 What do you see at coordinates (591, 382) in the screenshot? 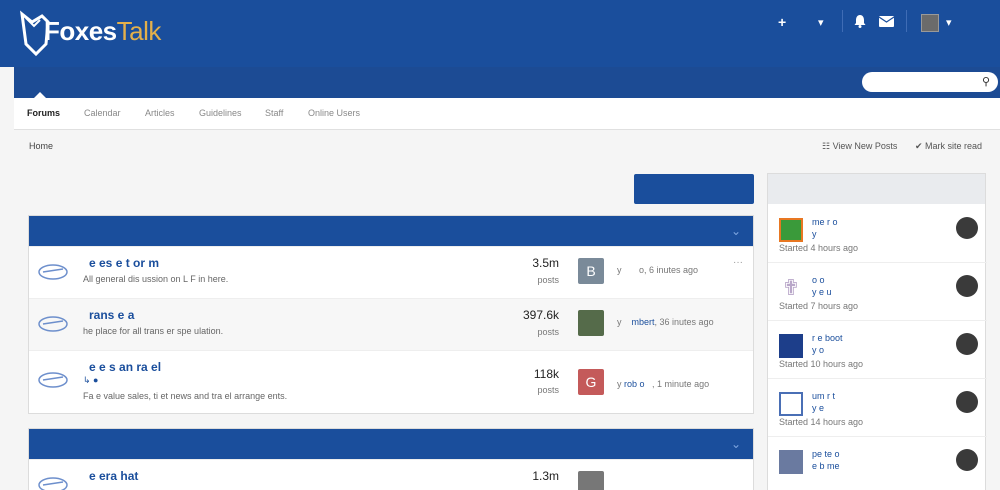
I see `last-poster-avatar: G` at bounding box center [591, 382].